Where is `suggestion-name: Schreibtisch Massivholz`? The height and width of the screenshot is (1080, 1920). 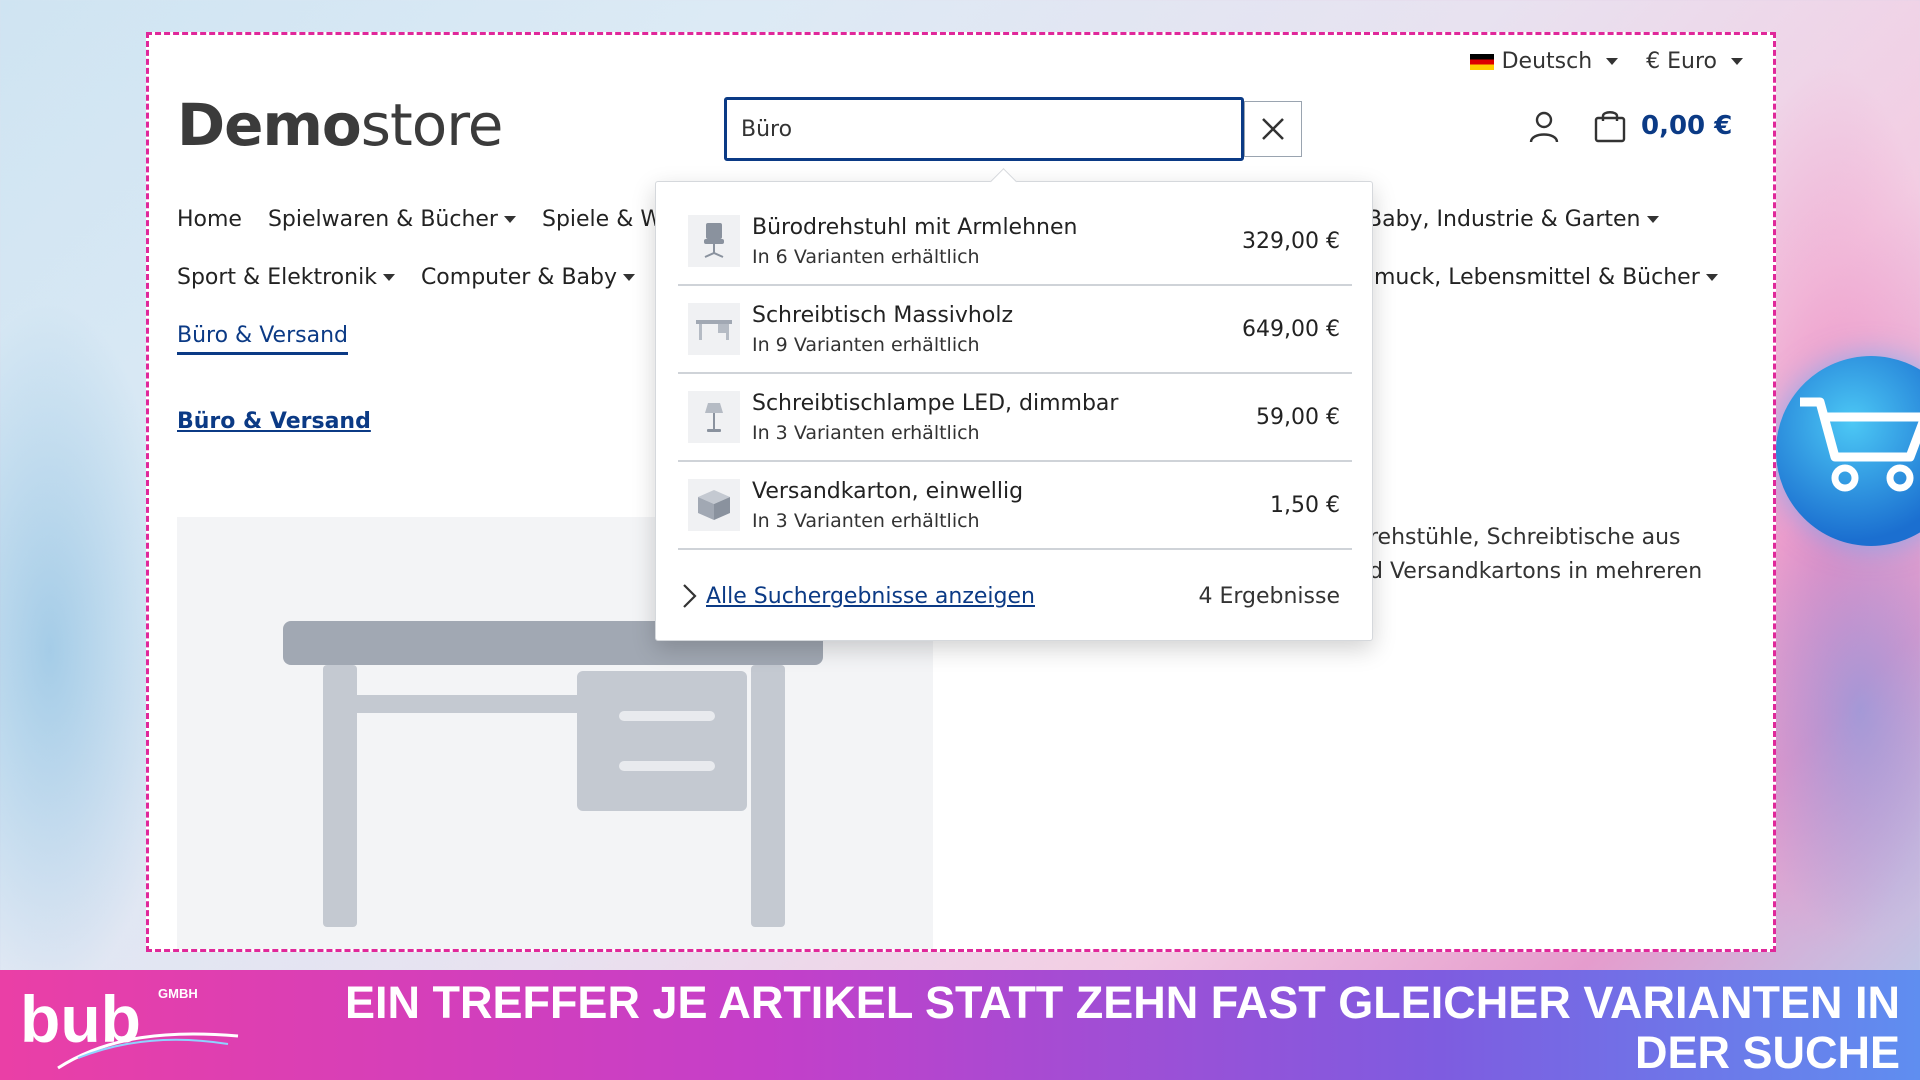 suggestion-name: Schreibtisch Massivholz is located at coordinates (882, 315).